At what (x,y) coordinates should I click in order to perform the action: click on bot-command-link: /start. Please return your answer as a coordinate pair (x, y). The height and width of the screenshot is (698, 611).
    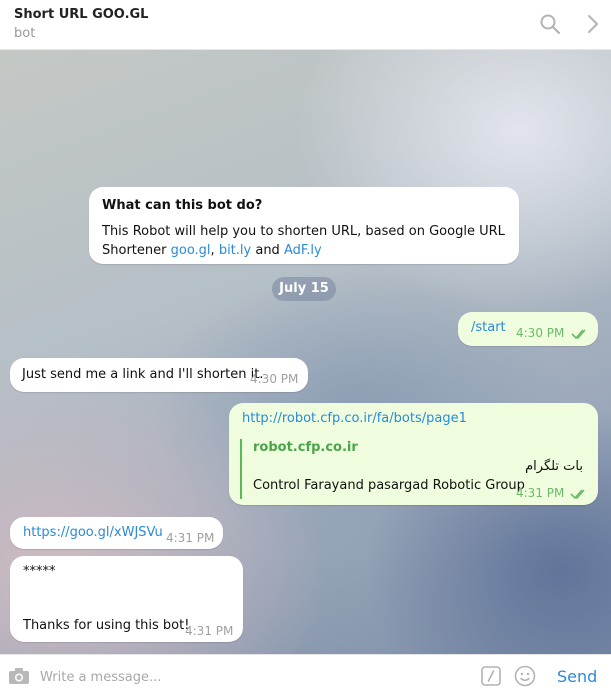
    Looking at the image, I should click on (488, 327).